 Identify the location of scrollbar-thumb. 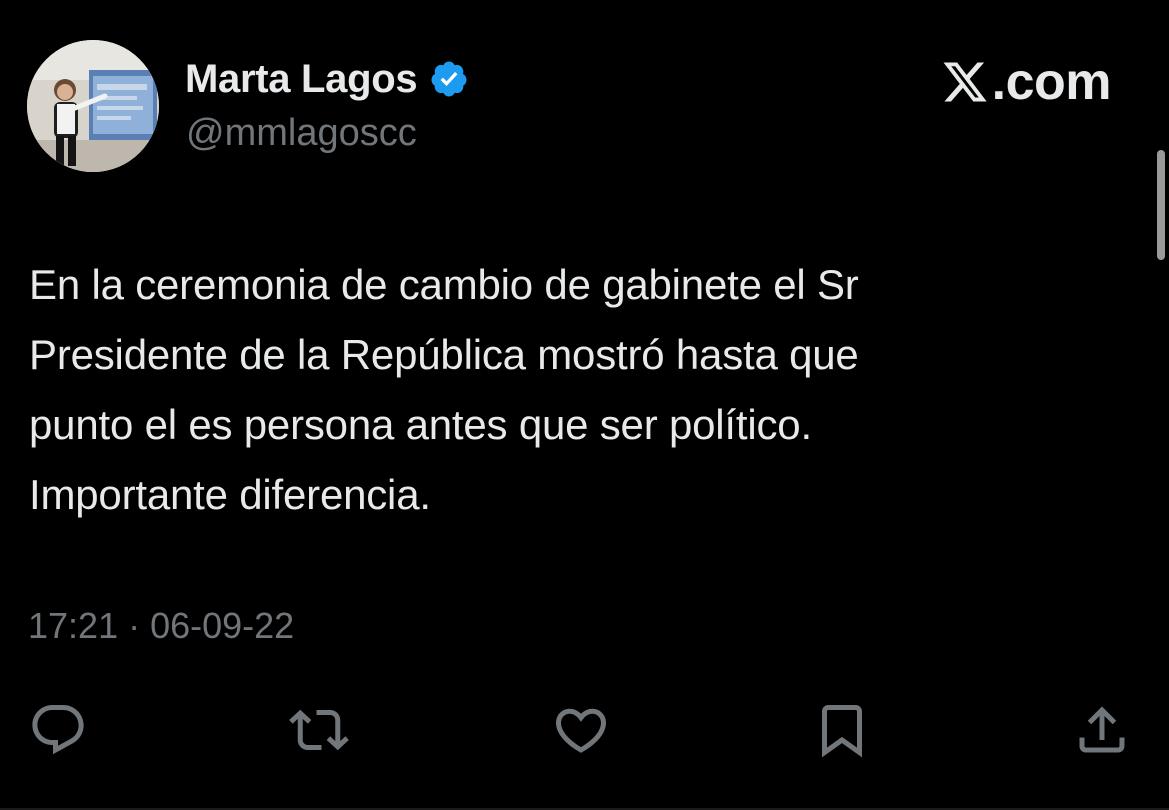
(1161, 205).